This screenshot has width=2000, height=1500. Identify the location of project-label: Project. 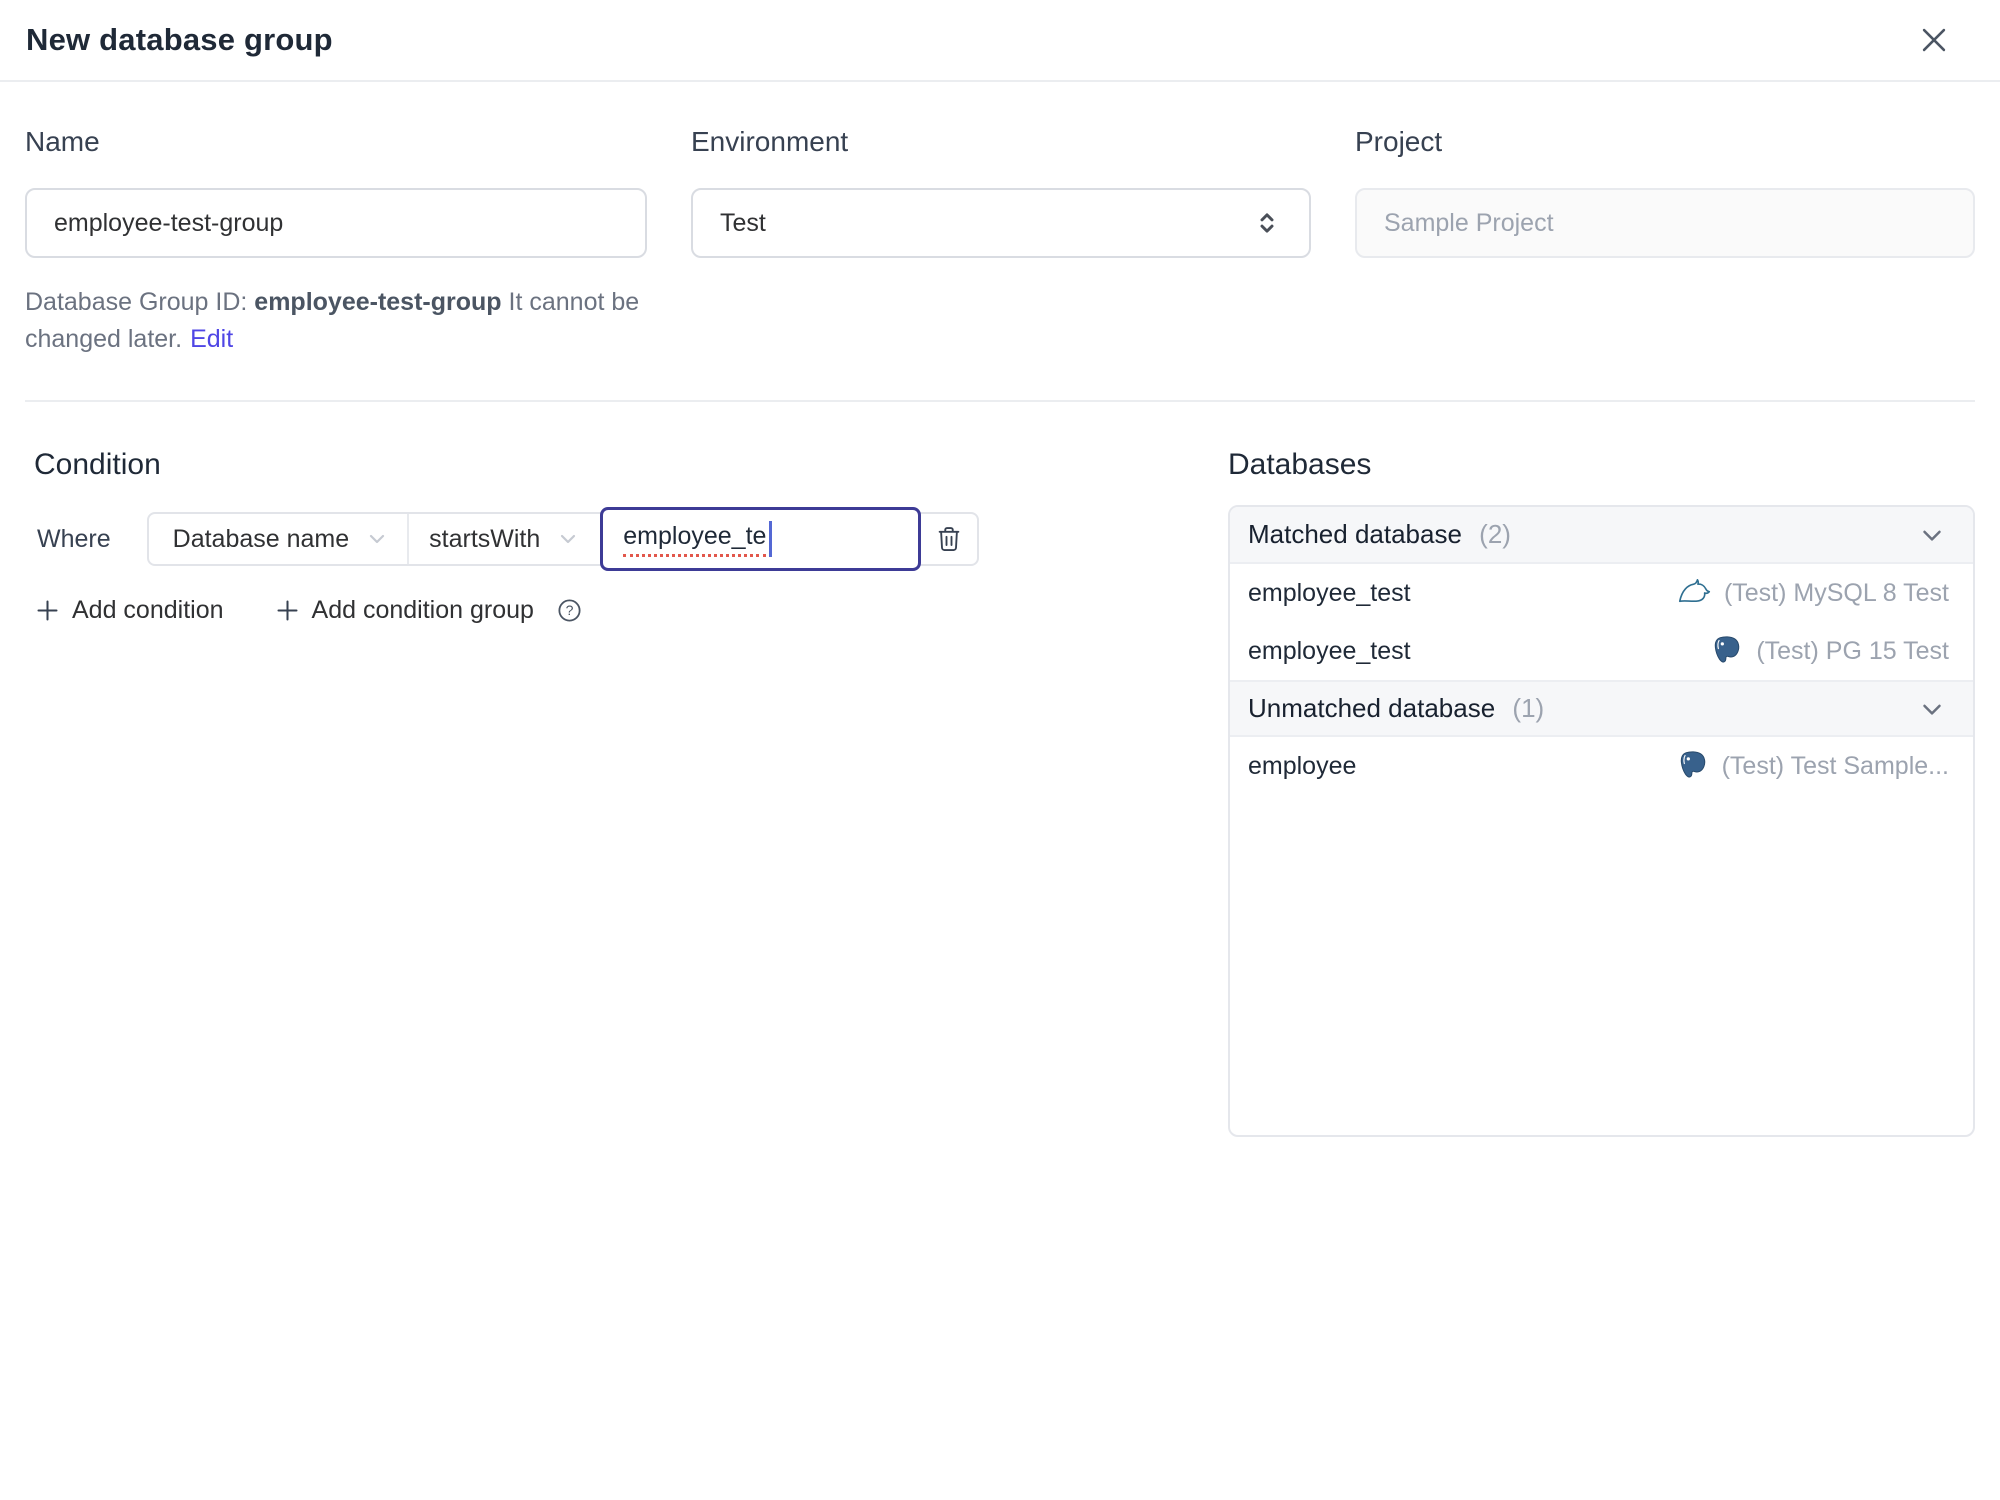
(1399, 141).